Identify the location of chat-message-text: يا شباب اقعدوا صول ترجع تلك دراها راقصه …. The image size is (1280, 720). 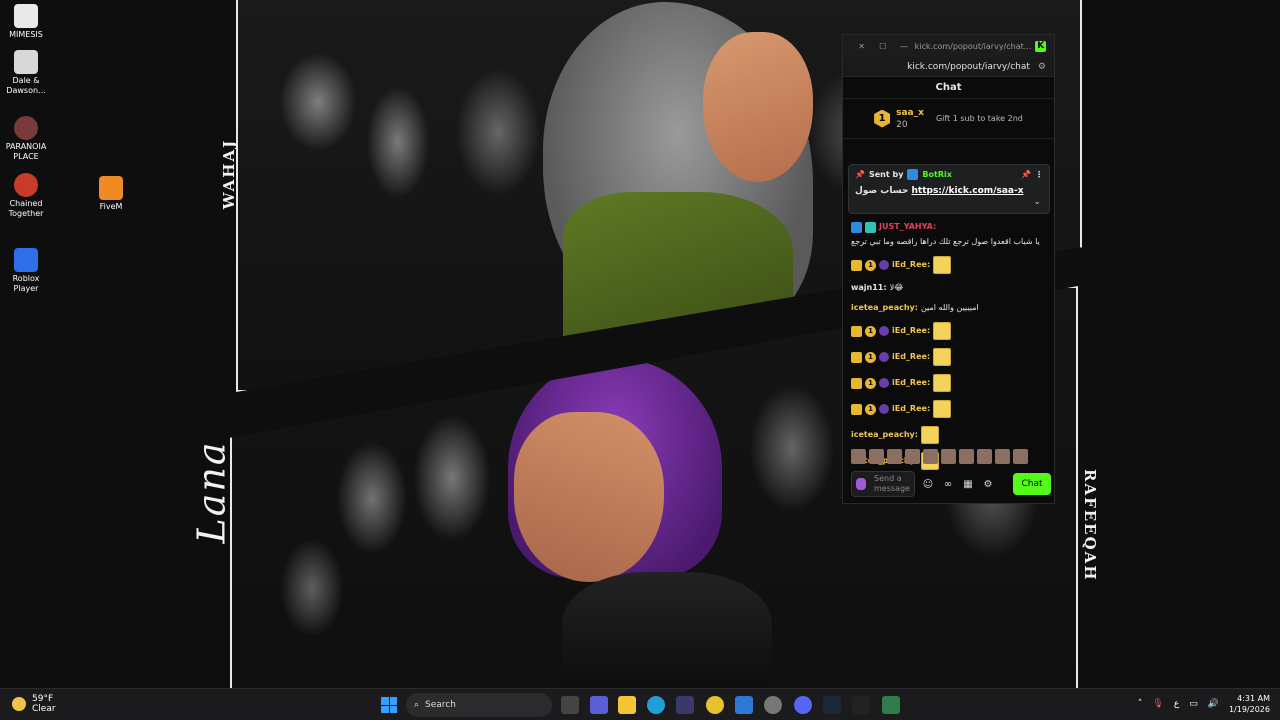
(945, 241).